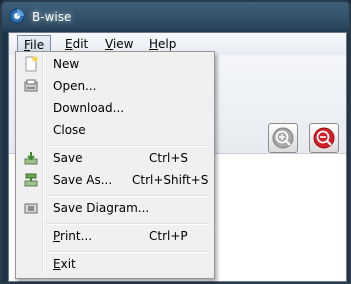 This screenshot has height=284, width=351. I want to click on new-document-icon, so click(31, 64).